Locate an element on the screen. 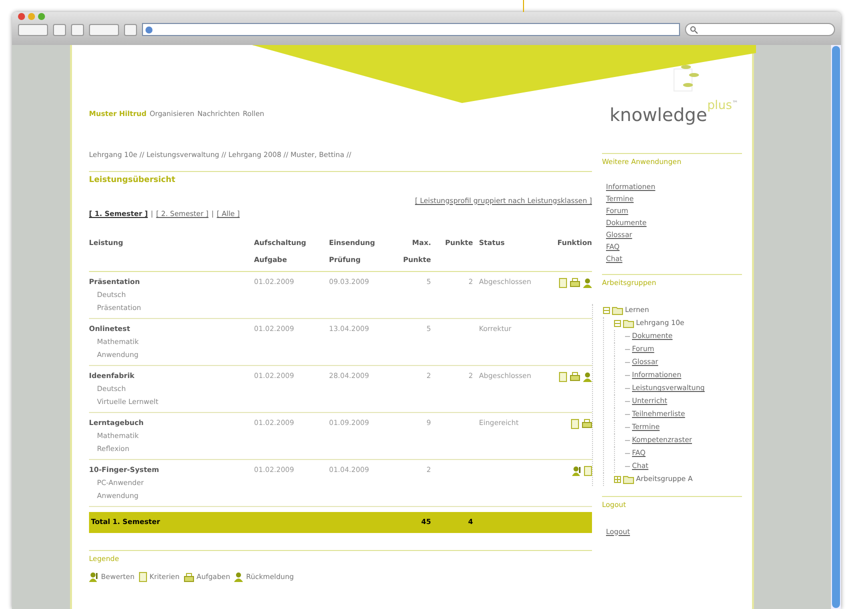 This screenshot has height=609, width=853. search-field is located at coordinates (760, 29).